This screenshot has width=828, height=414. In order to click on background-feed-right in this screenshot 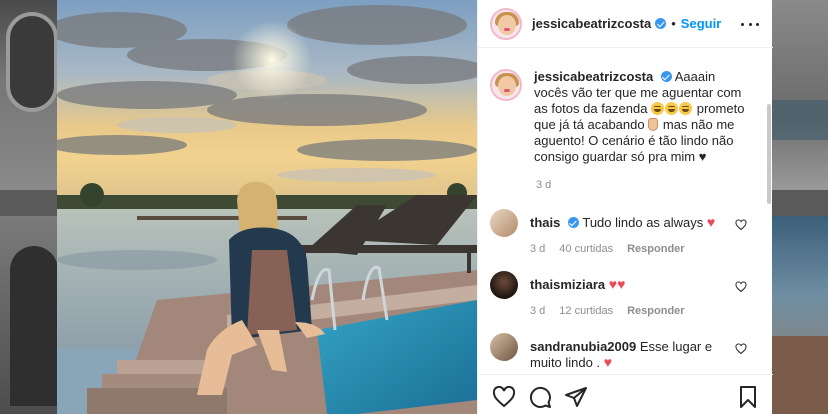, I will do `click(800, 207)`.